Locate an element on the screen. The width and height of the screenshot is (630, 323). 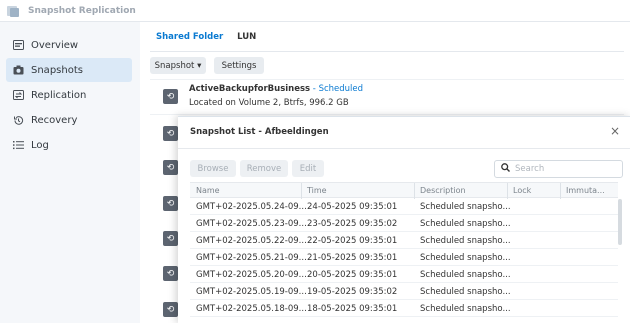
camera-icon is located at coordinates (18, 70).